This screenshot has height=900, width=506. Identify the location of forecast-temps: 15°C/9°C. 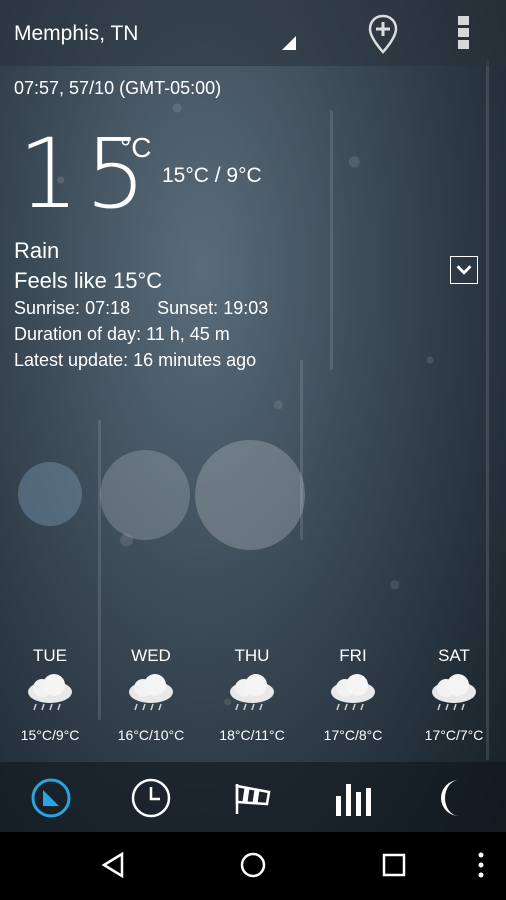
(50, 735).